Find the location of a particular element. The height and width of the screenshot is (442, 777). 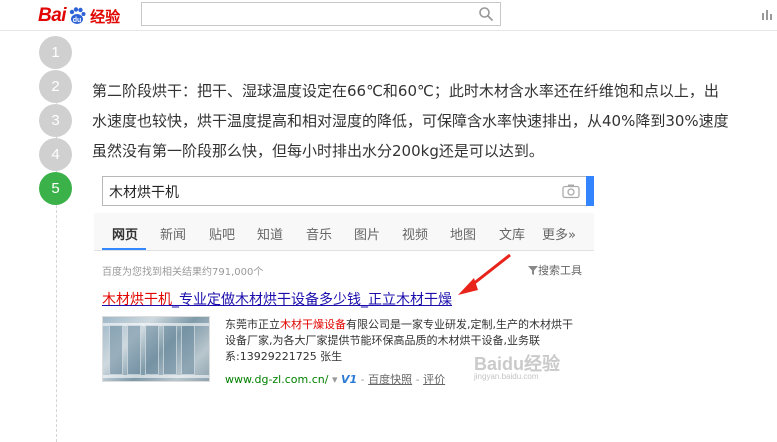

baidu-paw-icon: du is located at coordinates (77, 16).